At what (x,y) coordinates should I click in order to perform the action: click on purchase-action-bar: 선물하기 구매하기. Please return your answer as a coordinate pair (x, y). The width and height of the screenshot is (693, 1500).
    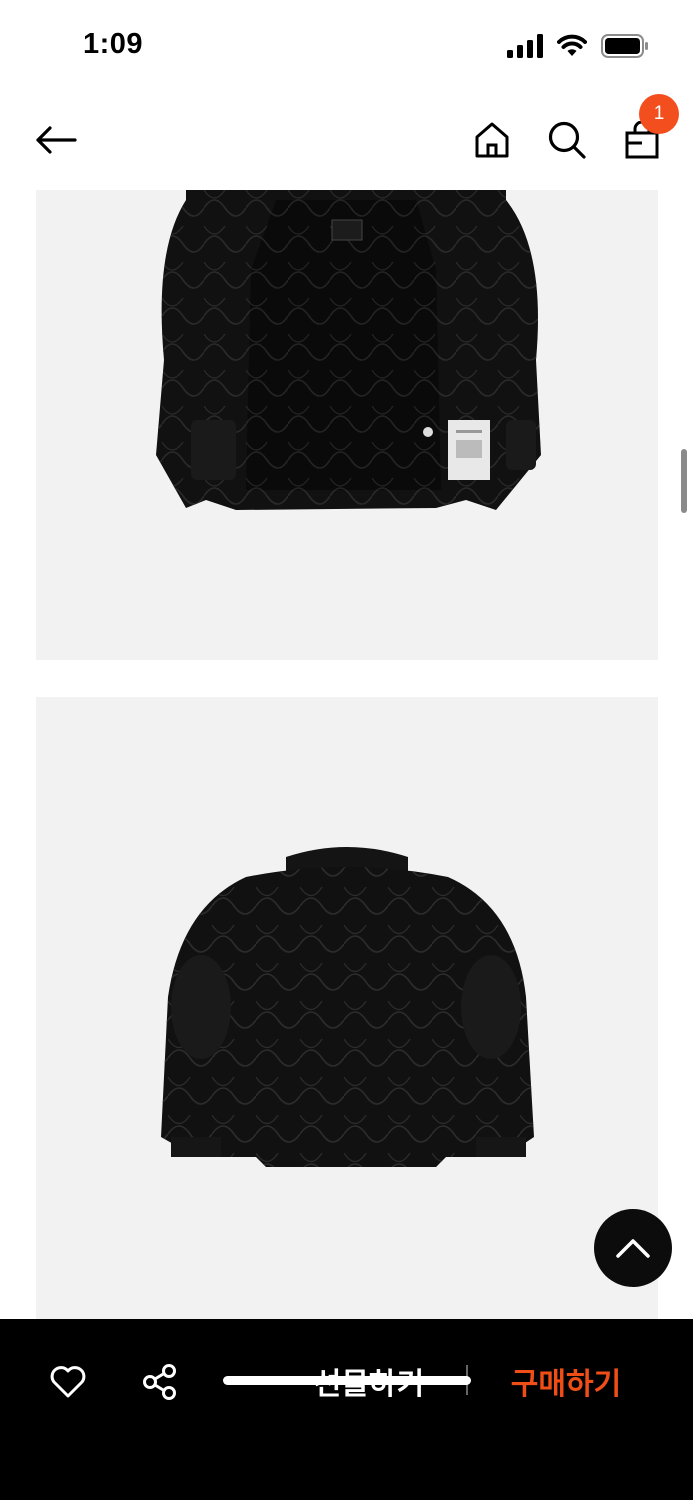
    Looking at the image, I should click on (346, 1409).